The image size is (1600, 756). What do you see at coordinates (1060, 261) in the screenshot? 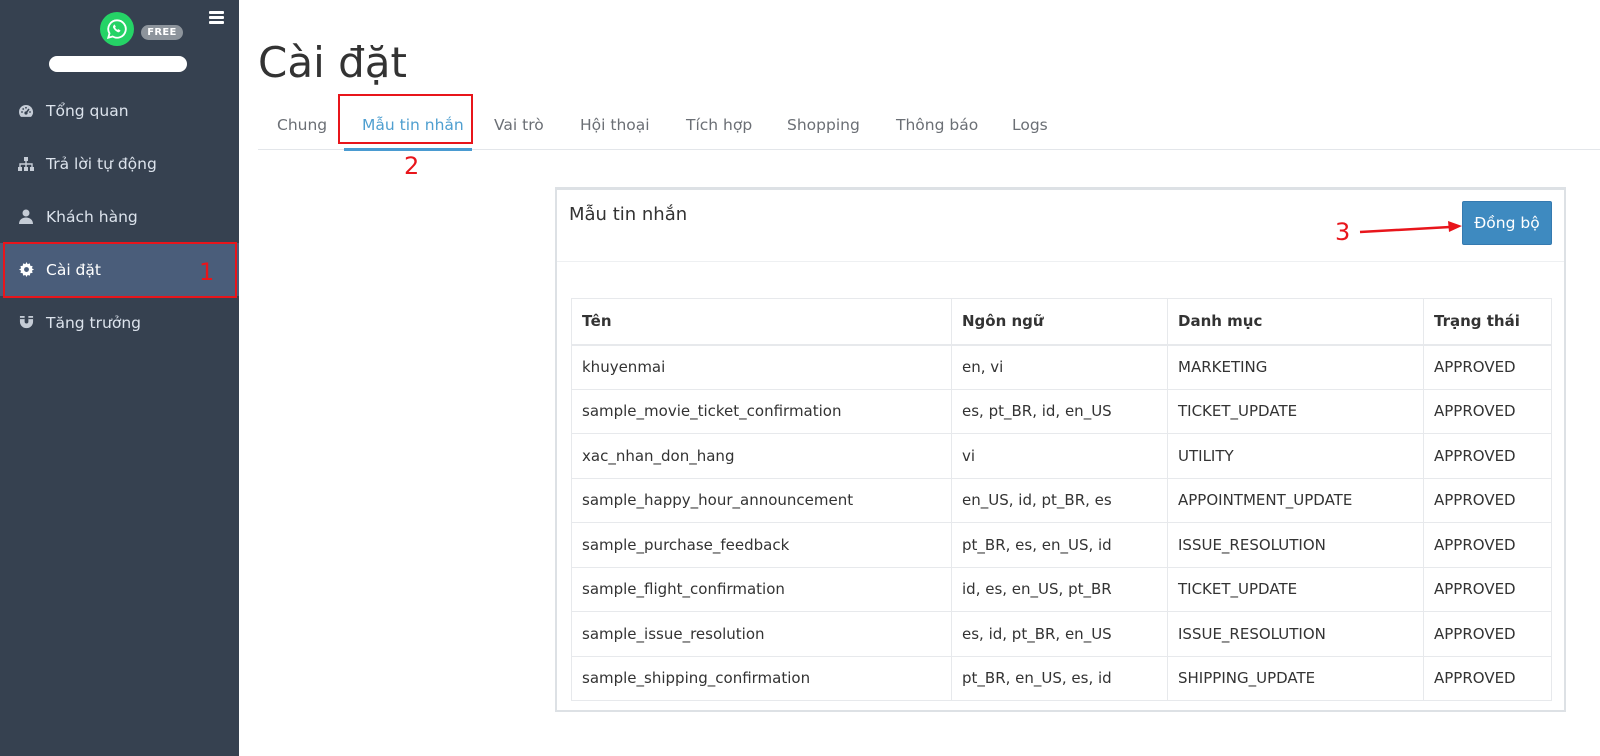
I see `card-header-divider` at bounding box center [1060, 261].